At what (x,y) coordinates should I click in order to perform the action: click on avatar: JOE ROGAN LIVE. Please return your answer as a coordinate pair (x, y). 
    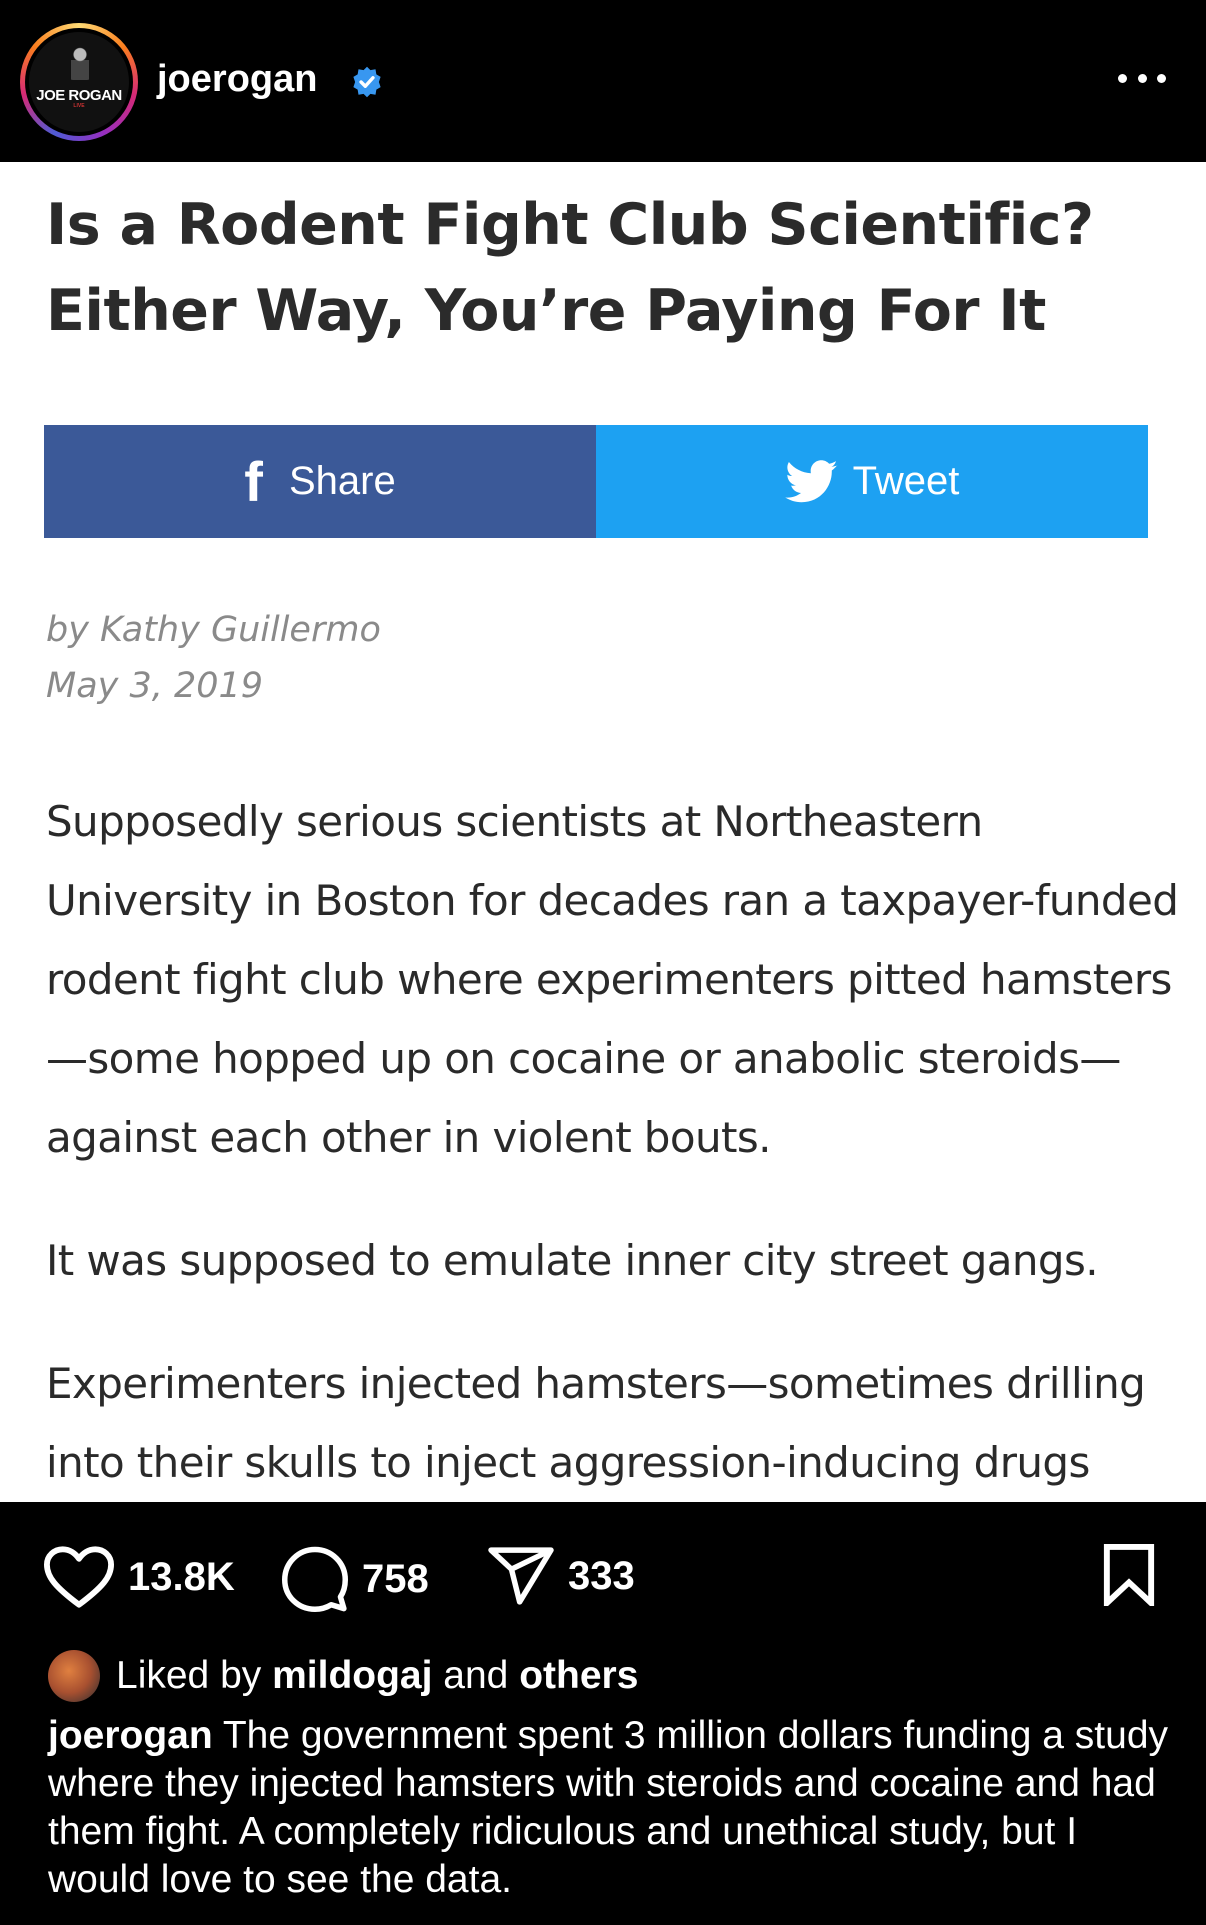
    Looking at the image, I should click on (79, 82).